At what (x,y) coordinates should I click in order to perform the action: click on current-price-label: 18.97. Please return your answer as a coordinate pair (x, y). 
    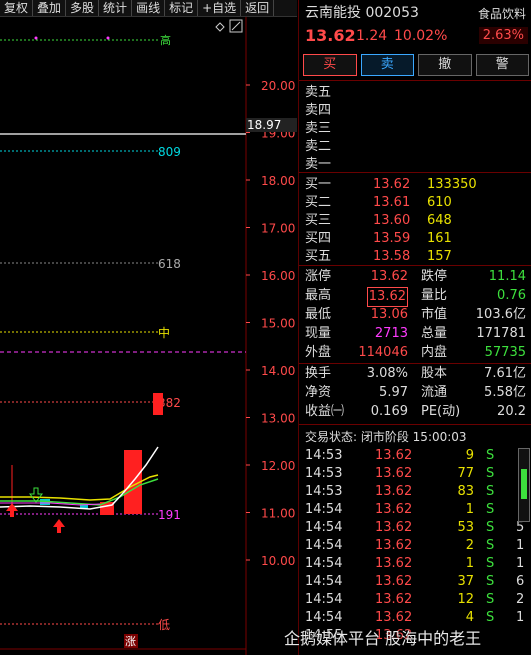
    Looking at the image, I should click on (264, 125).